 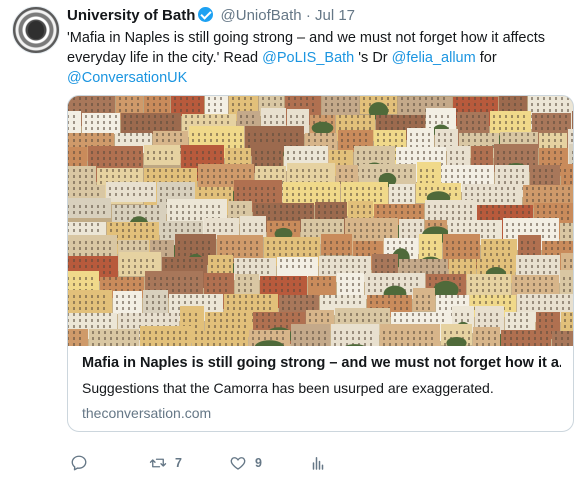 I want to click on verified-badge-icon, so click(x=206, y=14).